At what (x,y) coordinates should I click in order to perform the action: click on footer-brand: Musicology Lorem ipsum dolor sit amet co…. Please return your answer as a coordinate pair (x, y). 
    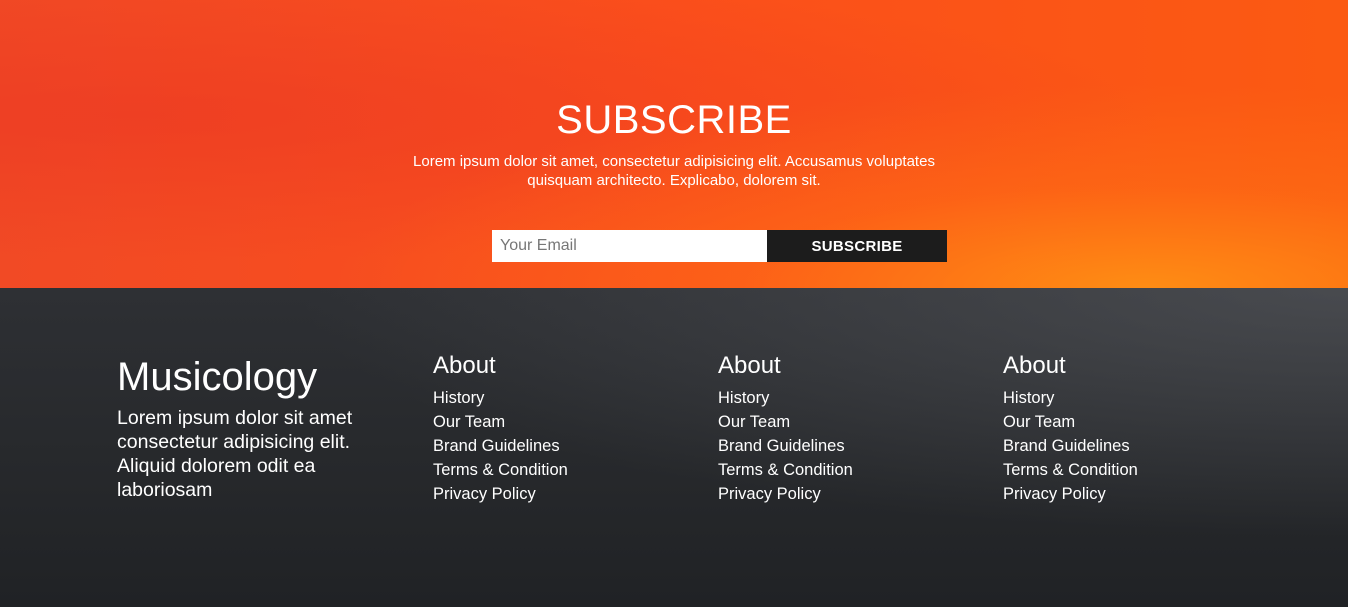
    Looking at the image, I should click on (247, 428).